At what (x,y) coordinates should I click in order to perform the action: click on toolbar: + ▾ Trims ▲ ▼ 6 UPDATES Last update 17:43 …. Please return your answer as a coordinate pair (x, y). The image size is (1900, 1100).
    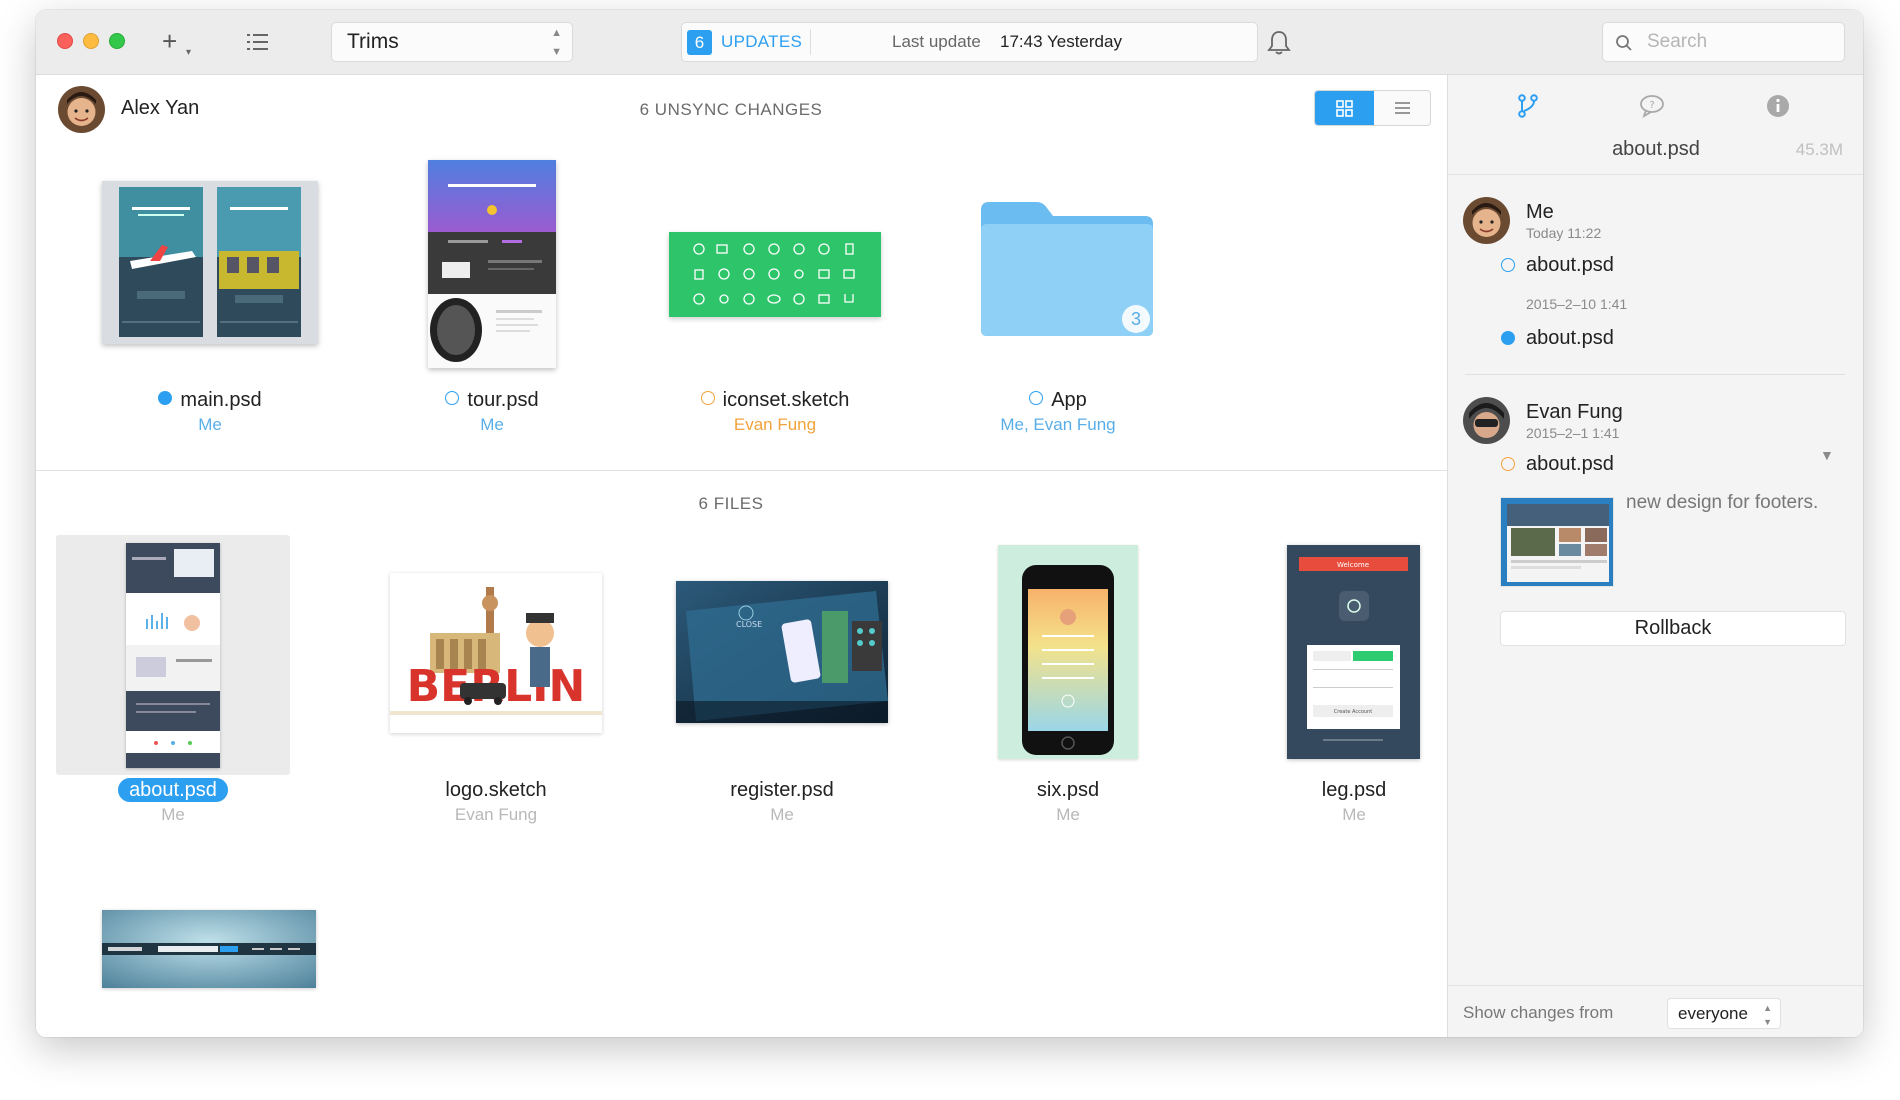
    Looking at the image, I should click on (949, 42).